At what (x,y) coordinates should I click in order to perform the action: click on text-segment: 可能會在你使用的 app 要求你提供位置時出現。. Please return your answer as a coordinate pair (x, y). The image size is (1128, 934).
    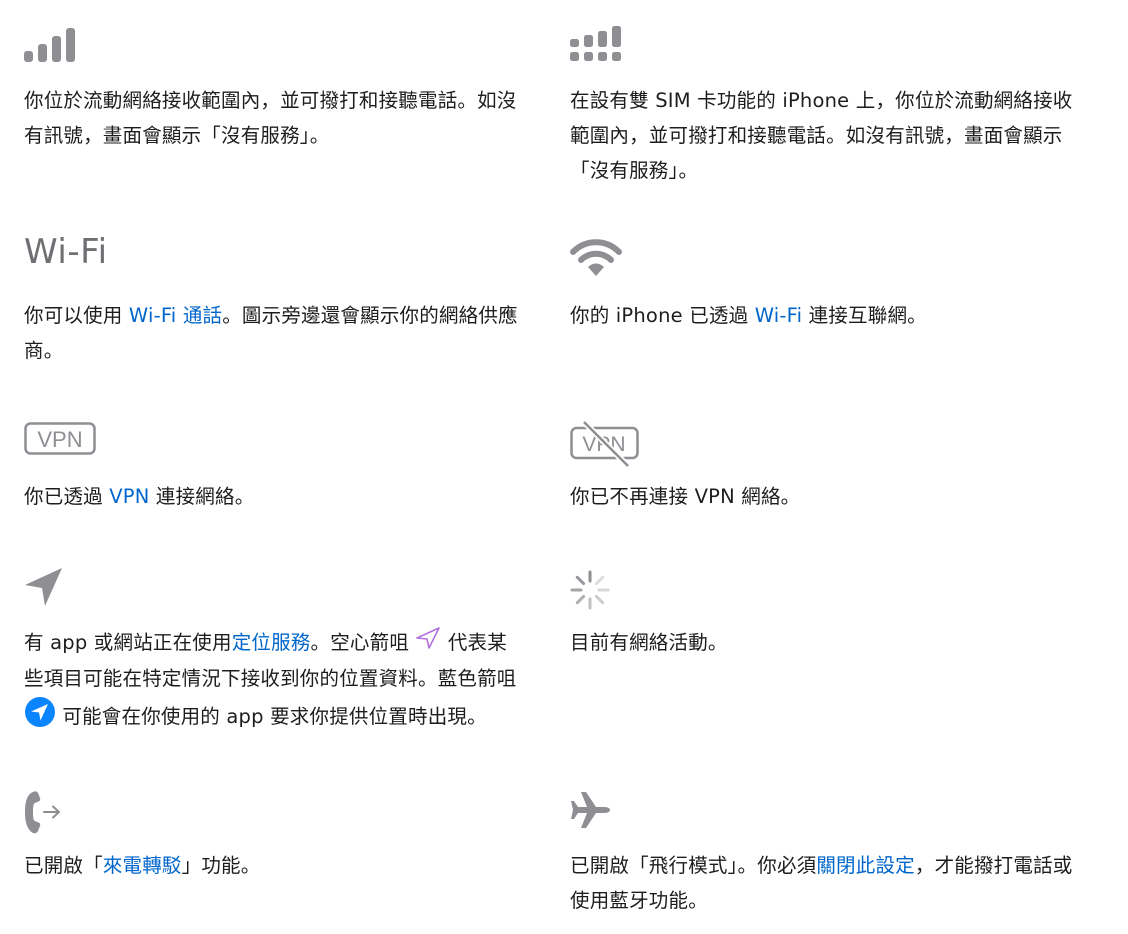
    Looking at the image, I should click on (271, 716).